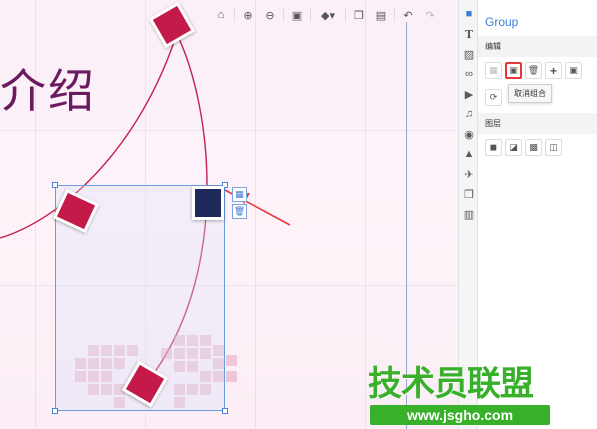  I want to click on delete-button: 🗑, so click(533, 70).